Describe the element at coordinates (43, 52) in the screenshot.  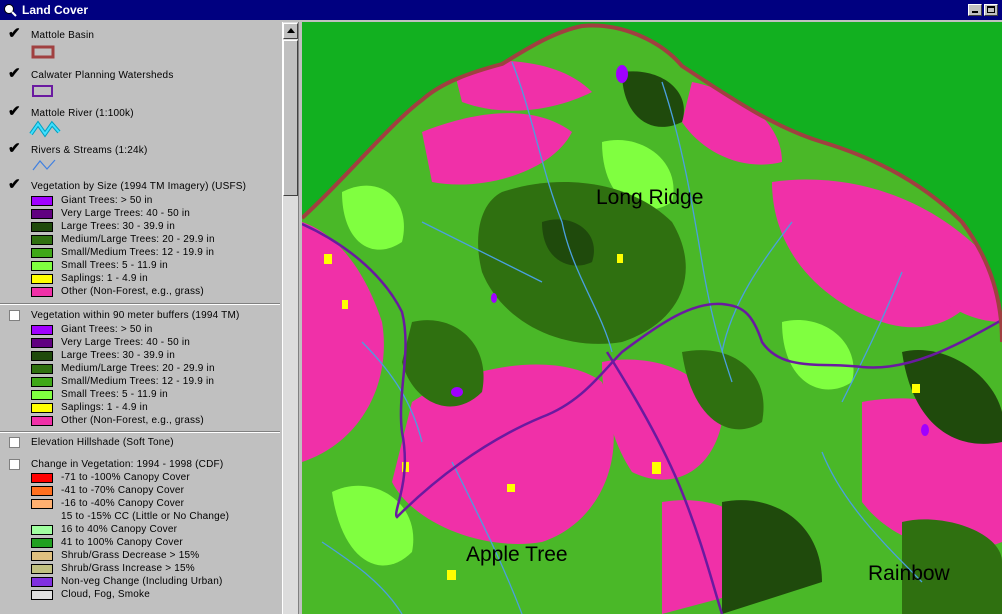
I see `basin-boundary-symbol` at that location.